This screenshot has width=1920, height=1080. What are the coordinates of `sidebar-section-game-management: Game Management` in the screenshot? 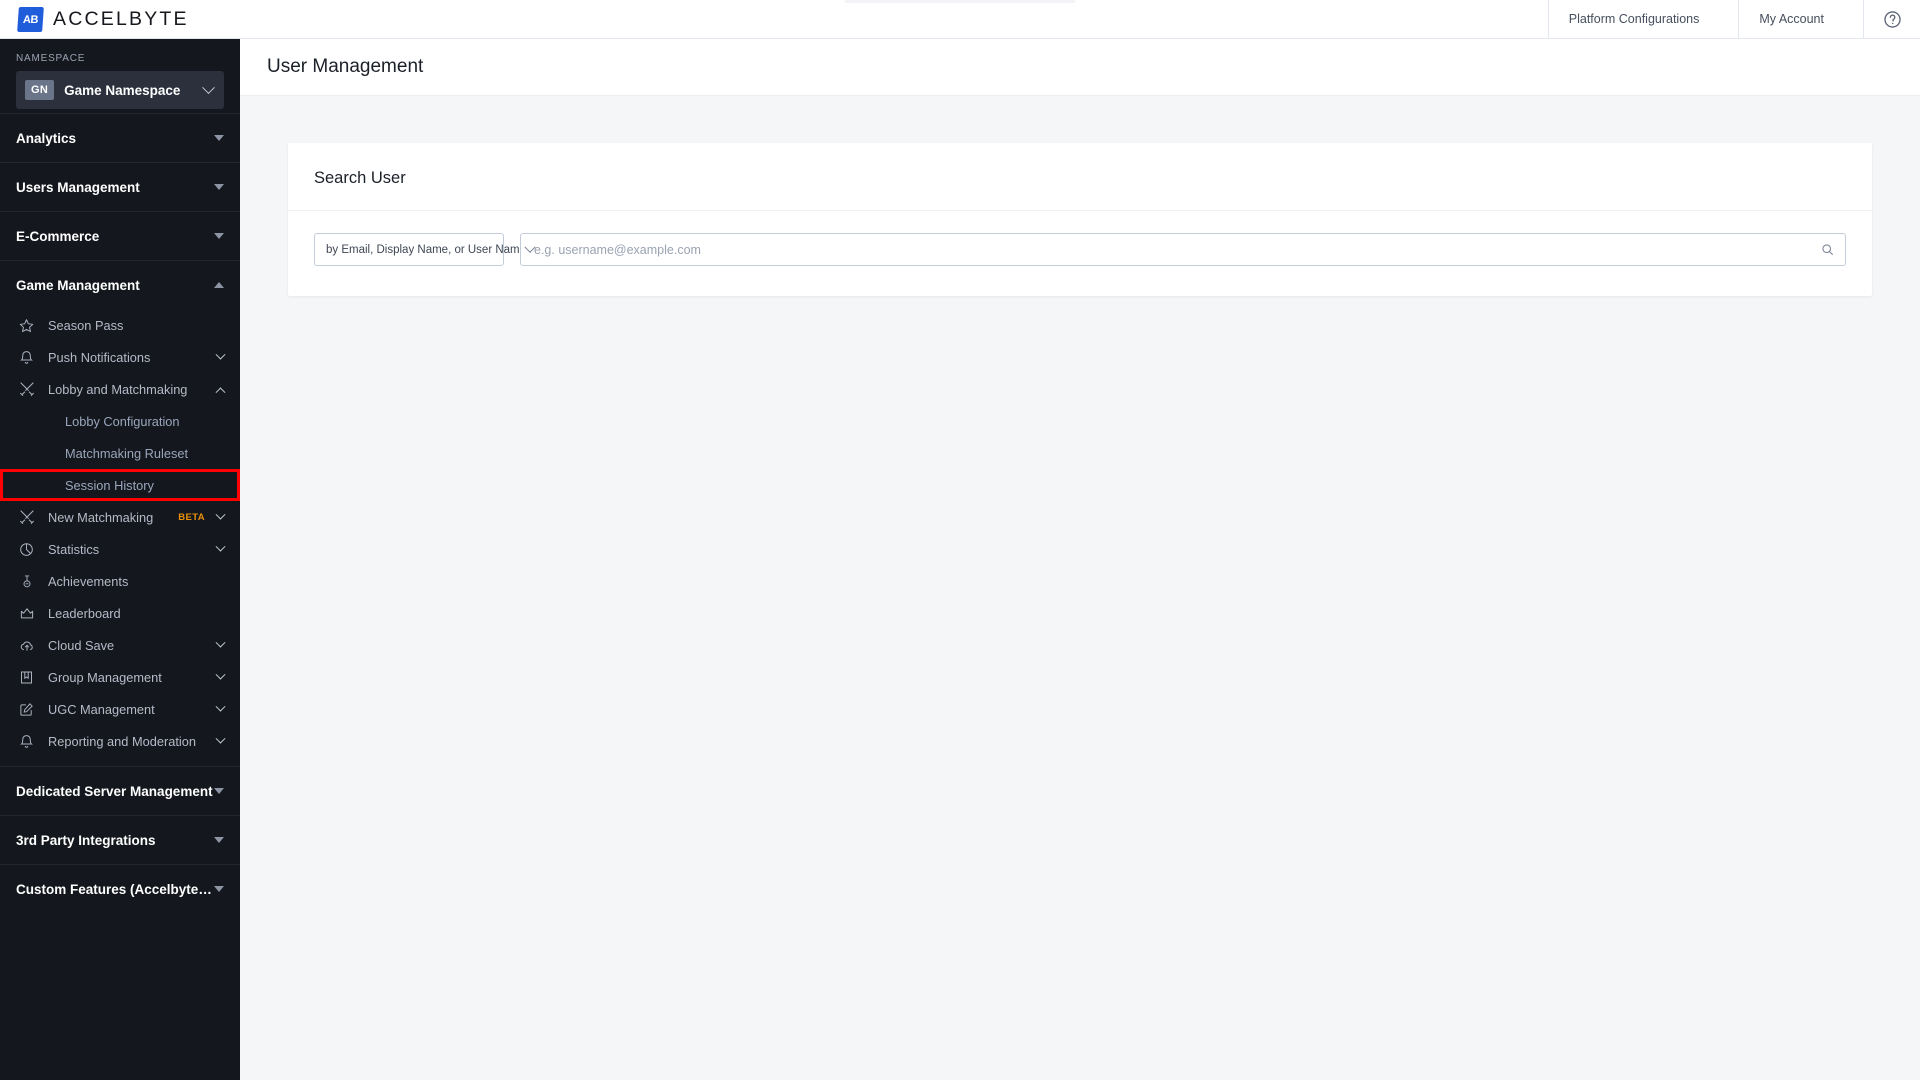 It's located at (120, 284).